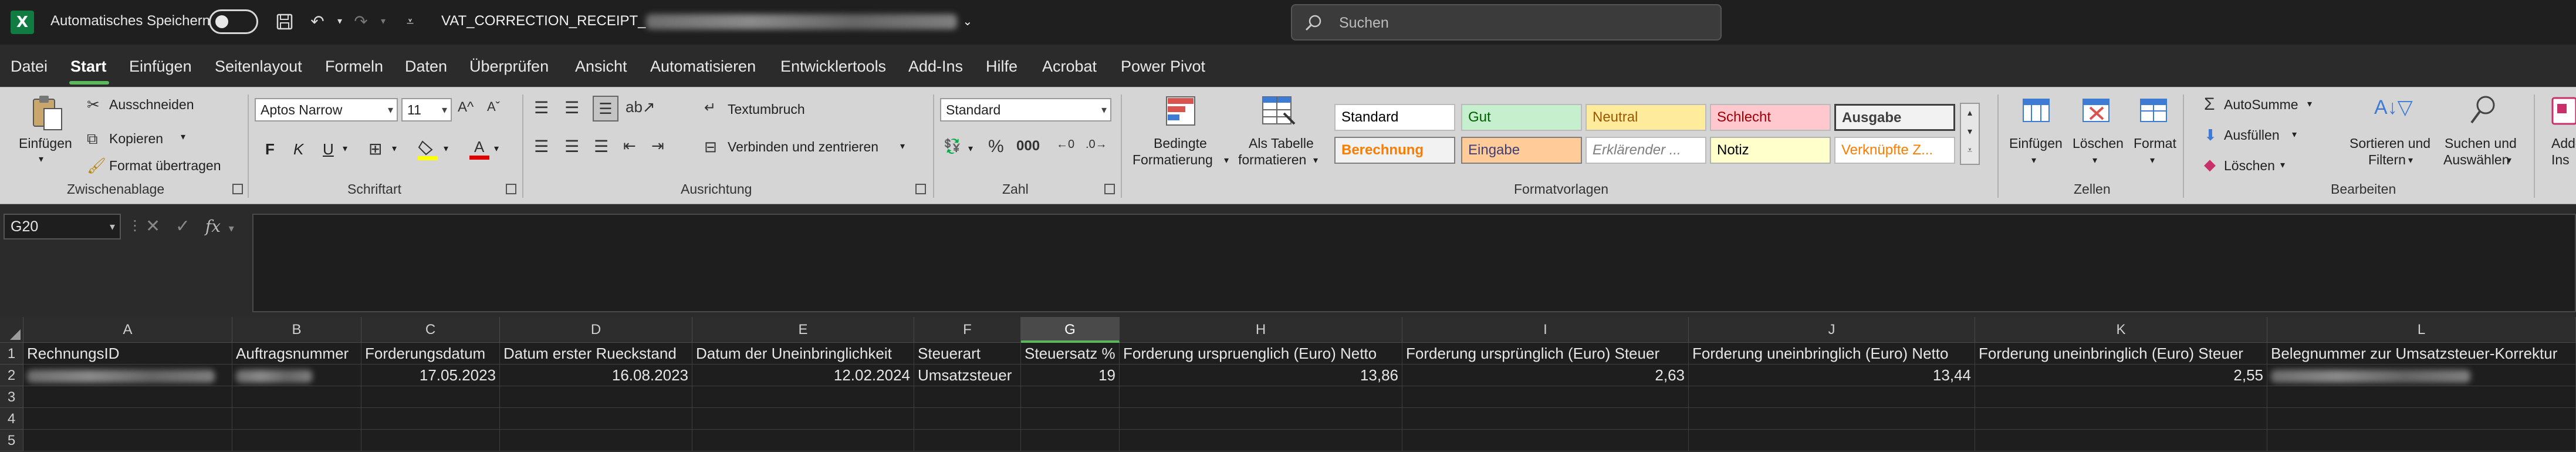 The height and width of the screenshot is (452, 2576). Describe the element at coordinates (466, 107) in the screenshot. I see `increase-font-icon: A^` at that location.